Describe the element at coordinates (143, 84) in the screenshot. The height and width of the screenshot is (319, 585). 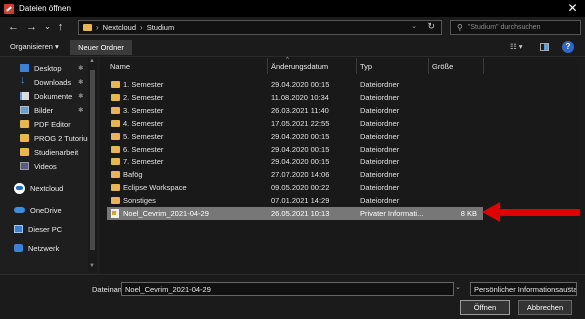
I see `file-name: 1. Semester` at that location.